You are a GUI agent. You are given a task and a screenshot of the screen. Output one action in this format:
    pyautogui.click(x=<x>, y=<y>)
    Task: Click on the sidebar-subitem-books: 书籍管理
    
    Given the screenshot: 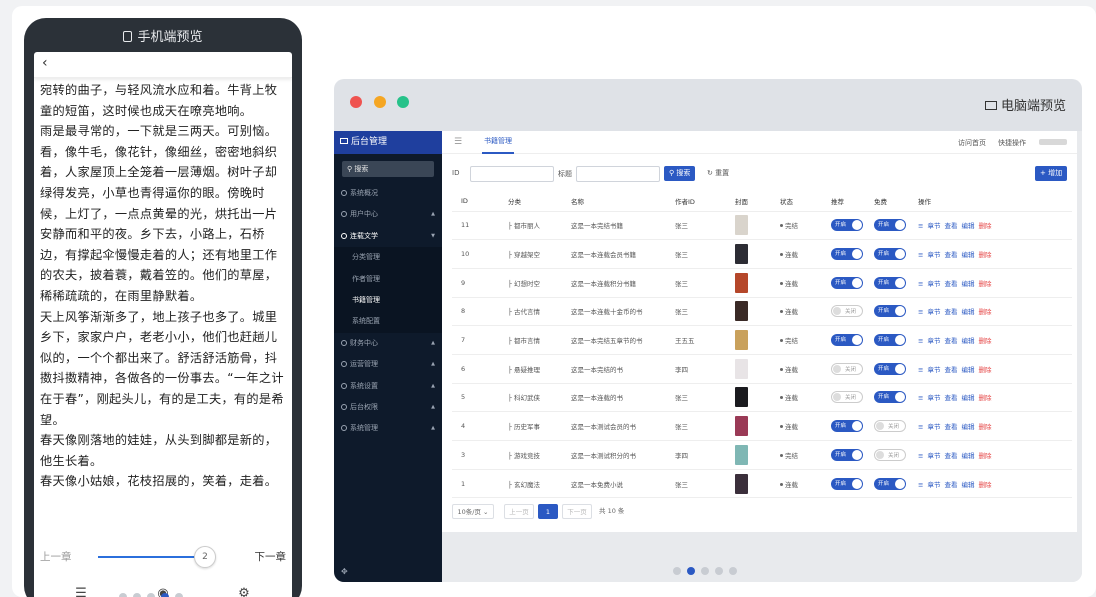 What is the action you would take?
    pyautogui.click(x=388, y=300)
    